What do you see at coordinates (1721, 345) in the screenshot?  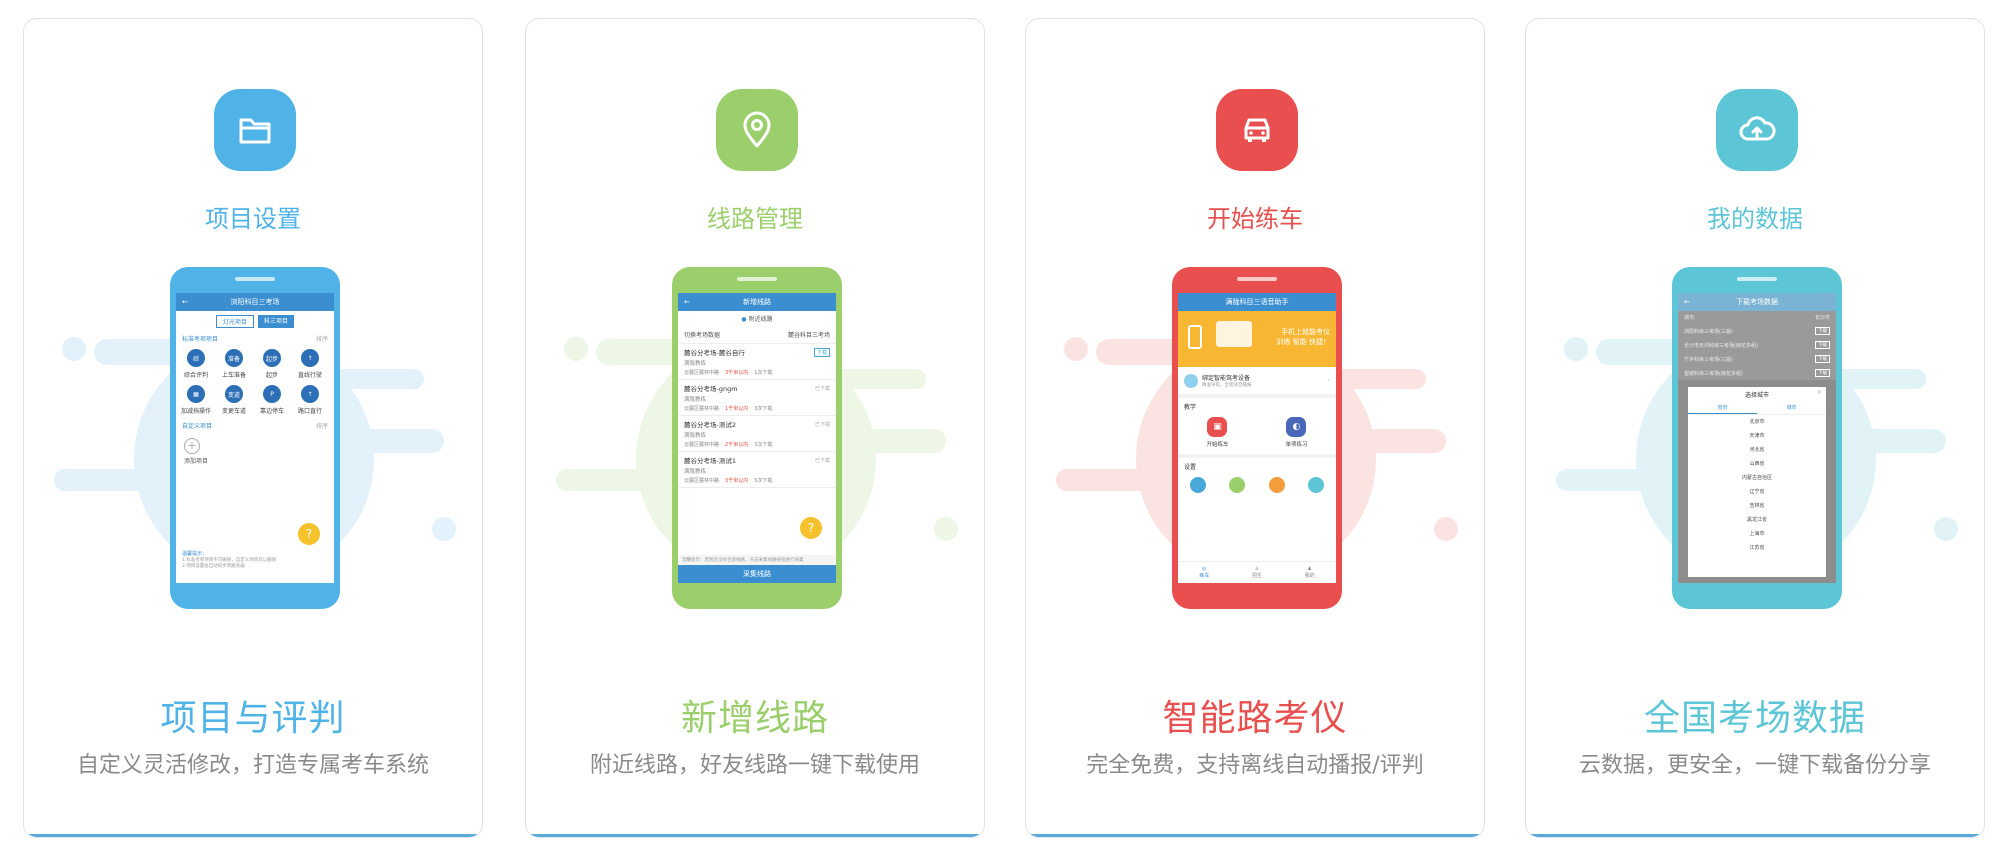 I see `exam-site-row: 长沙市天鸿科目三考场(雨花多组)` at bounding box center [1721, 345].